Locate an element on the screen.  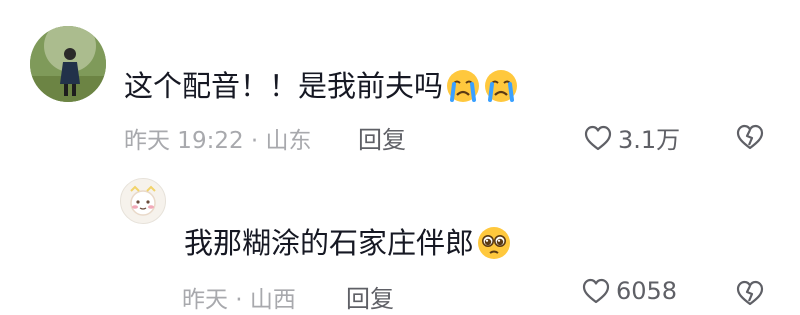
comment-text: 这个配音！！是我前夫吗 is located at coordinates (321, 86).